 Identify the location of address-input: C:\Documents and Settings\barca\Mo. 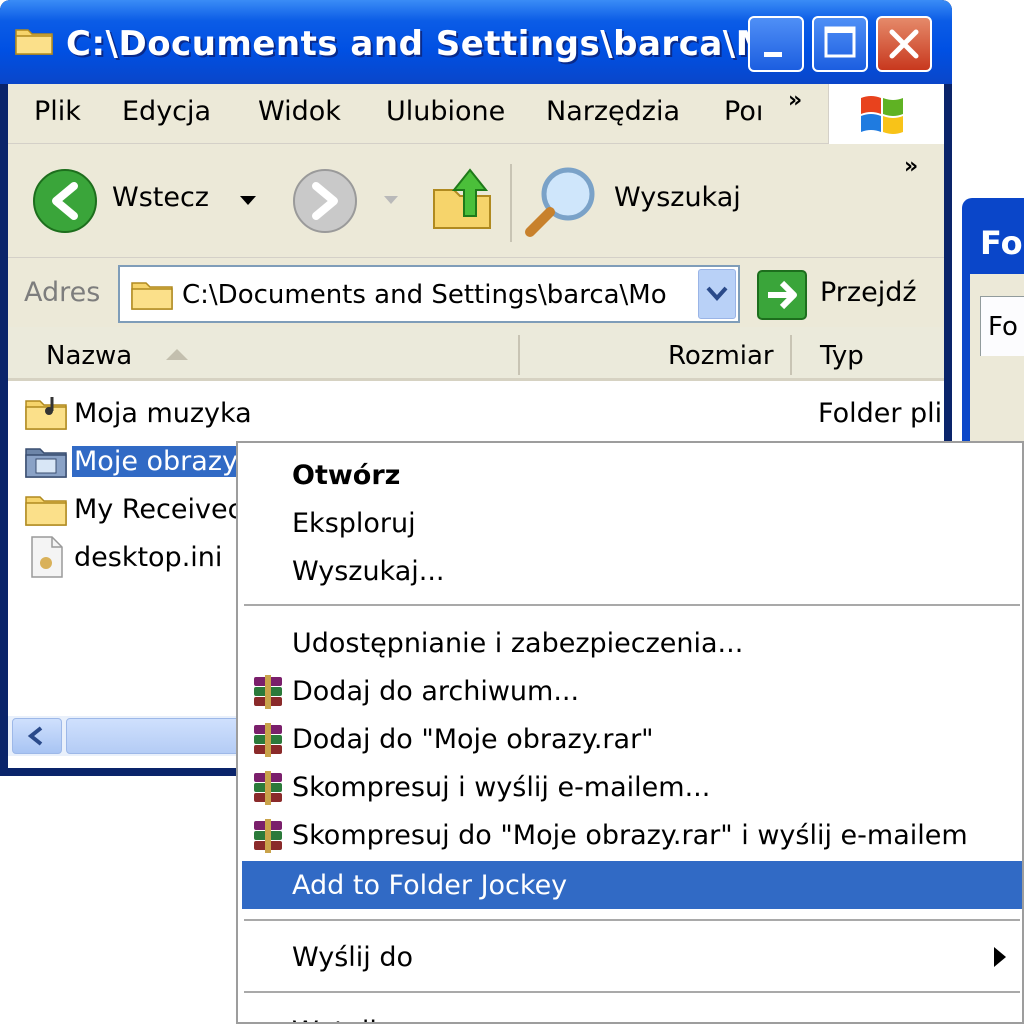
(429, 294).